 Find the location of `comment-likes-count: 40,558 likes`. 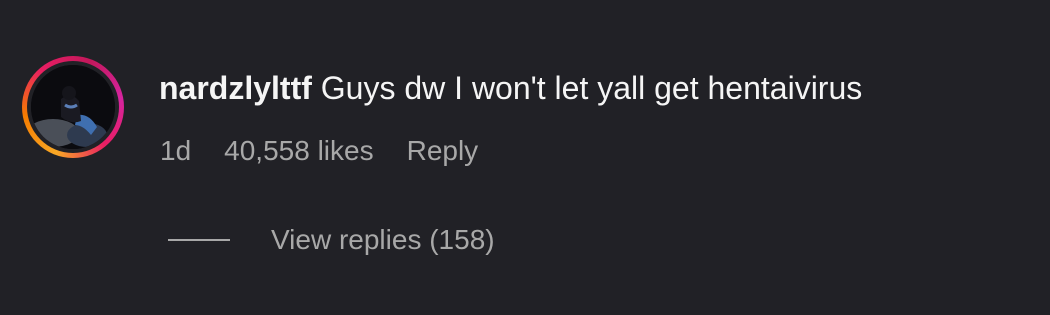

comment-likes-count: 40,558 likes is located at coordinates (298, 151).